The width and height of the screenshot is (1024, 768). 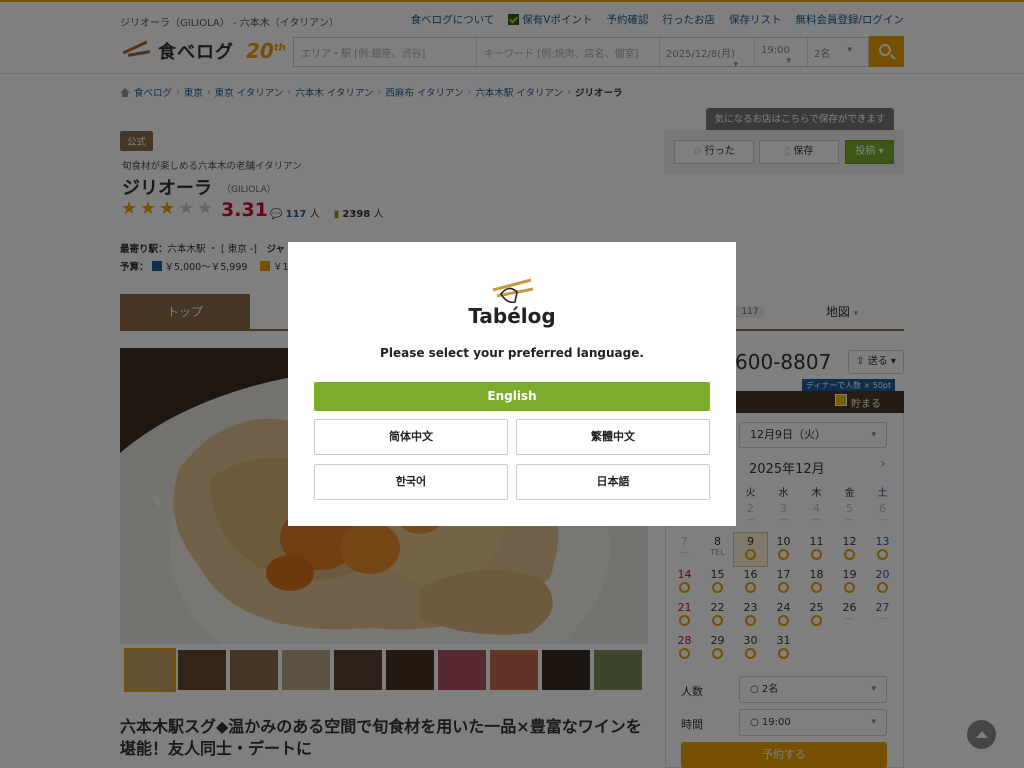 I want to click on traditional-chinese-button: 繁體中文, so click(x=613, y=437).